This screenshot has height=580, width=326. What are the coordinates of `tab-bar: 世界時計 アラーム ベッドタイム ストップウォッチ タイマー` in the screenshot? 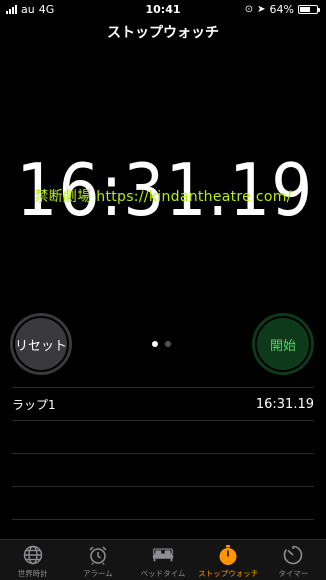 It's located at (163, 559).